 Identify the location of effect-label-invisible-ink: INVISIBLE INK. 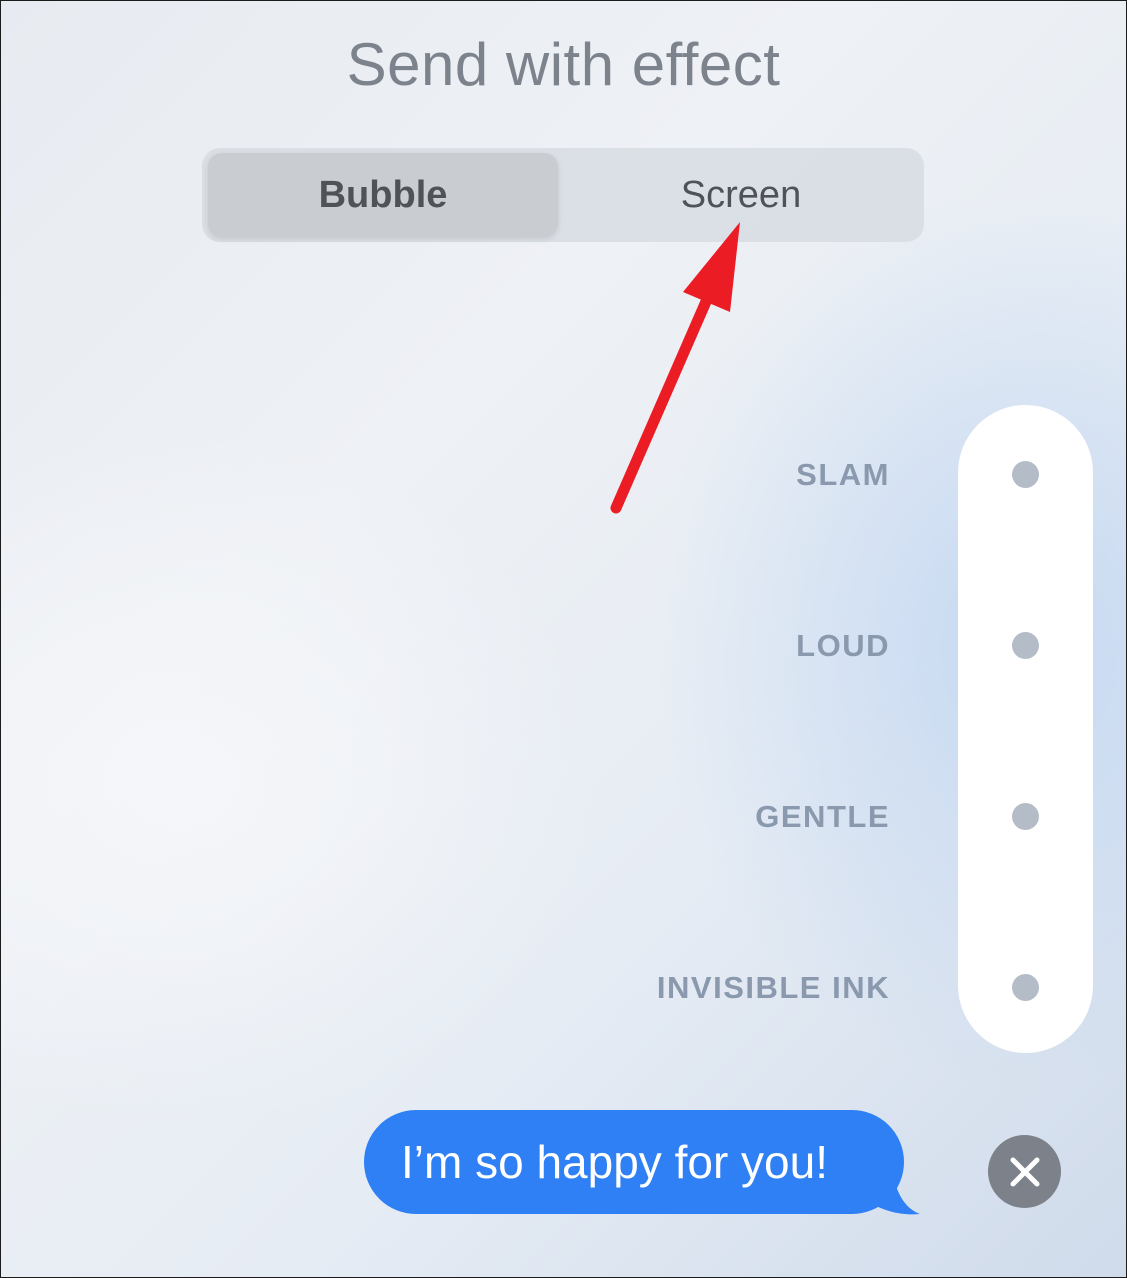
(773, 988).